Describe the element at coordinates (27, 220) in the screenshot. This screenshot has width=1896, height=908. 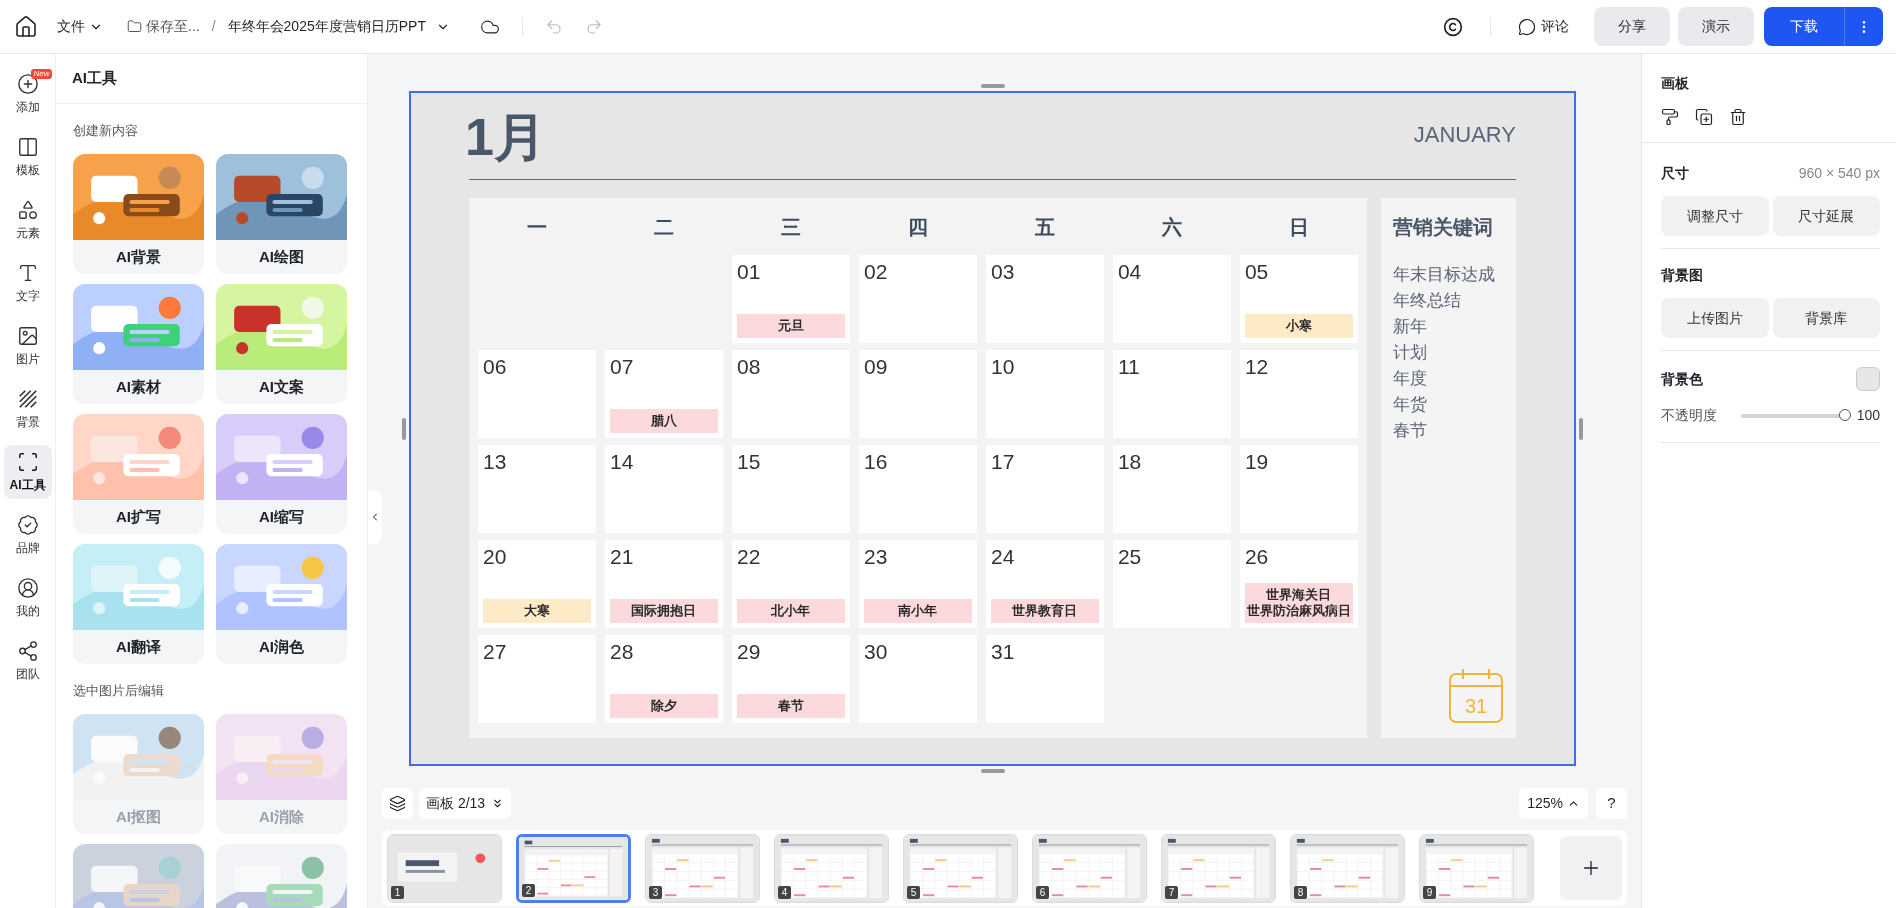
I see `sidebar-item: 元素` at that location.